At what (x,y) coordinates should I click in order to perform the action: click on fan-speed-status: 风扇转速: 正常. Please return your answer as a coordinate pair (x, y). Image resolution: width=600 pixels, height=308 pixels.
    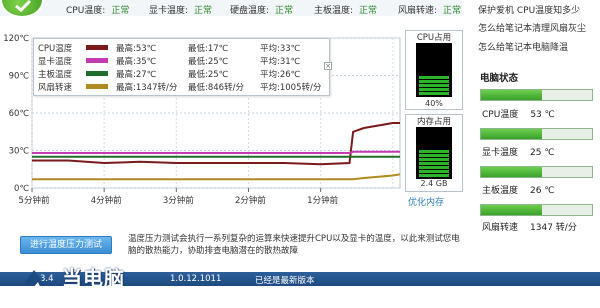
    Looking at the image, I should click on (430, 11).